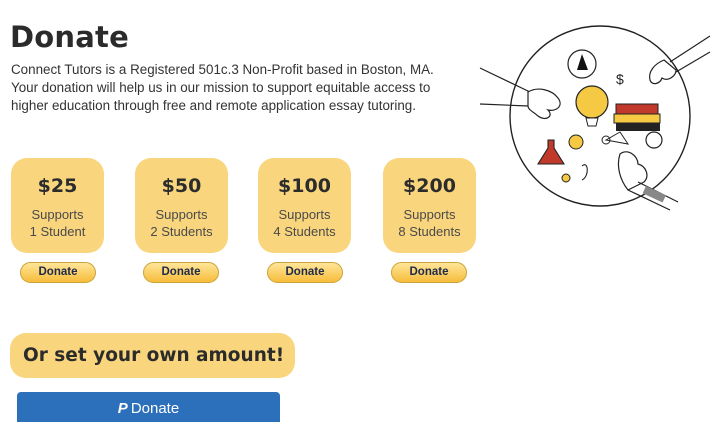 The height and width of the screenshot is (436, 716). Describe the element at coordinates (57, 205) in the screenshot. I see `tier-card-25: $25 Supports 1 Student` at that location.